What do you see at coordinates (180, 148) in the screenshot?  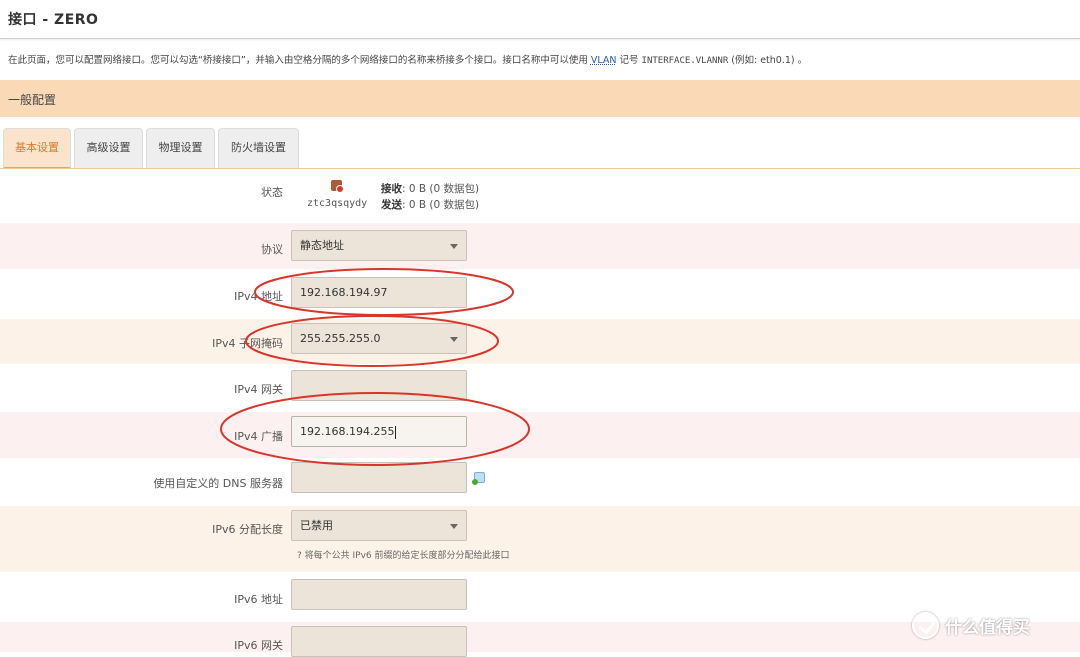 I see `tab-physical-settings: 物理设置` at bounding box center [180, 148].